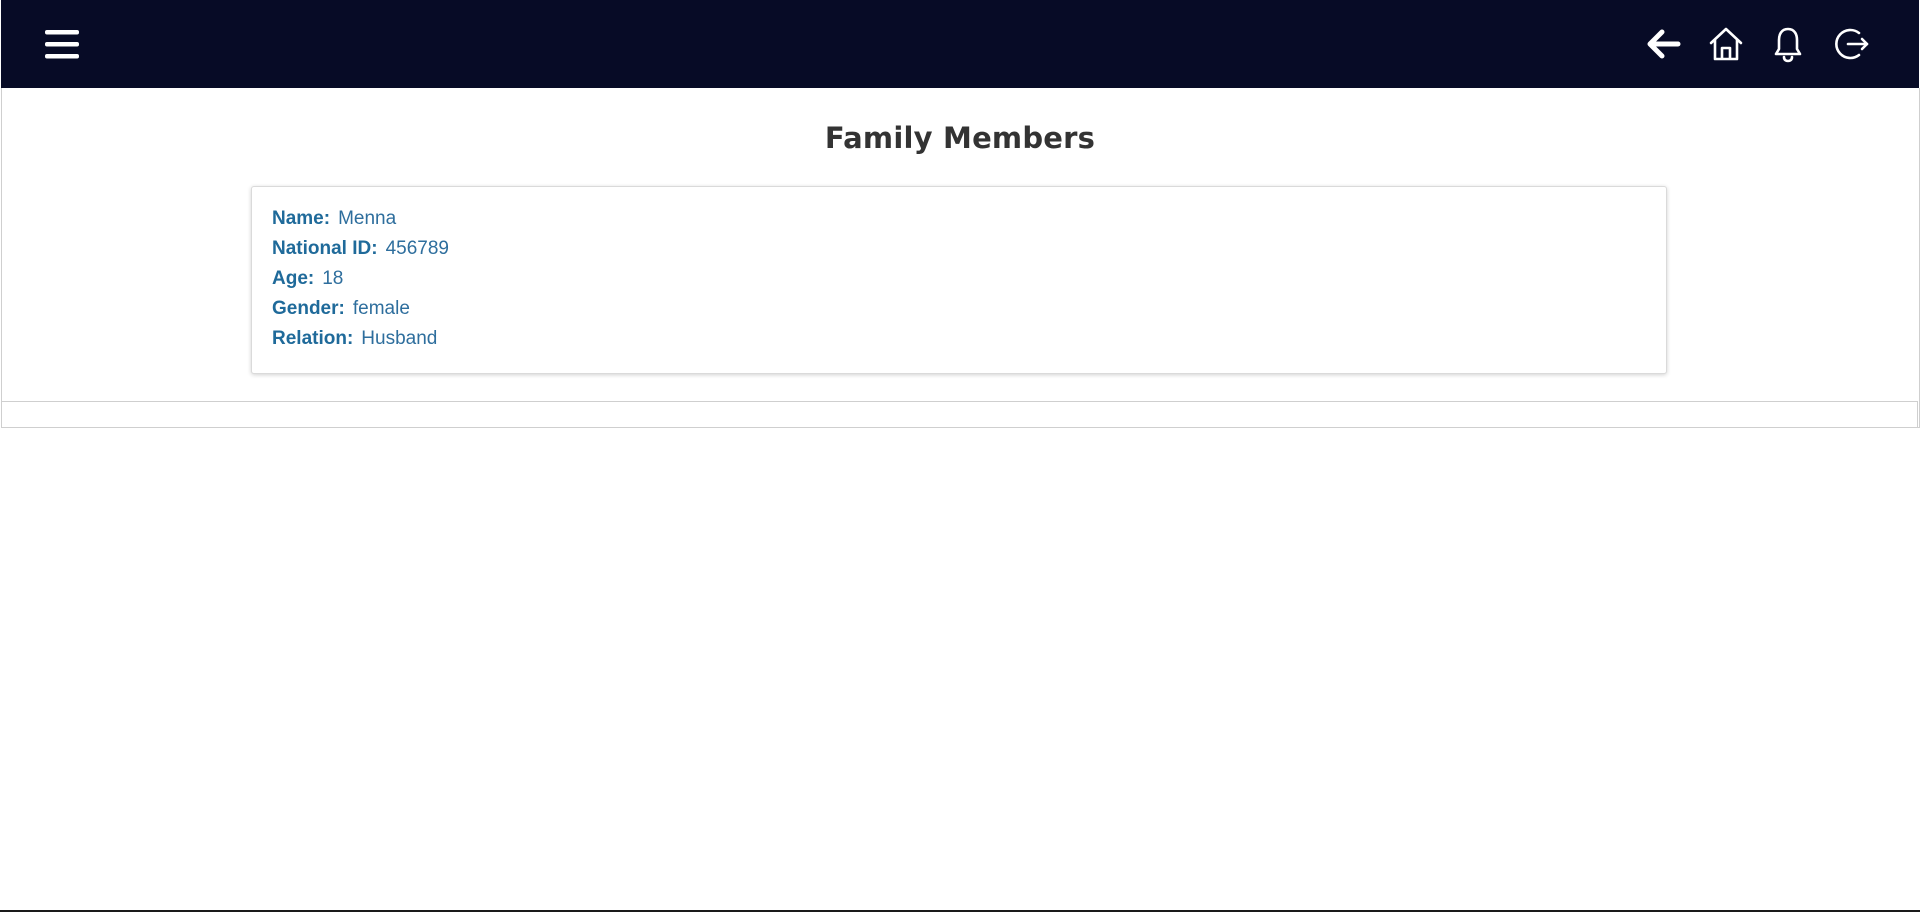  Describe the element at coordinates (1663, 44) in the screenshot. I see `back-arrow-icon` at that location.